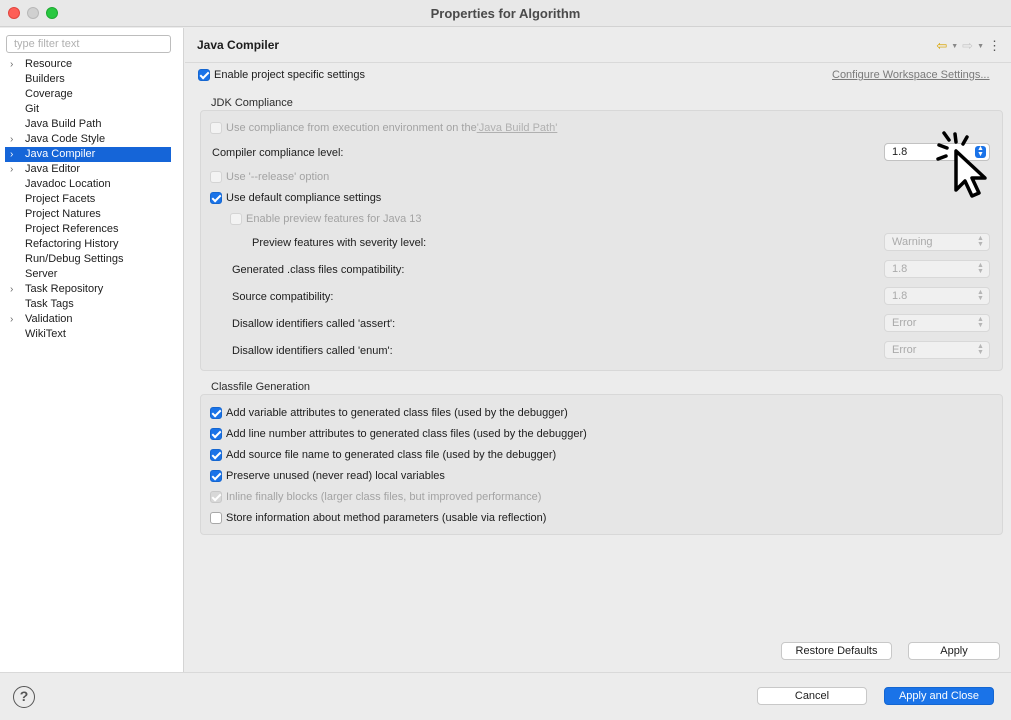 The image size is (1011, 720). Describe the element at coordinates (49, 94) in the screenshot. I see `sidebar-item-label: Coverage` at that location.